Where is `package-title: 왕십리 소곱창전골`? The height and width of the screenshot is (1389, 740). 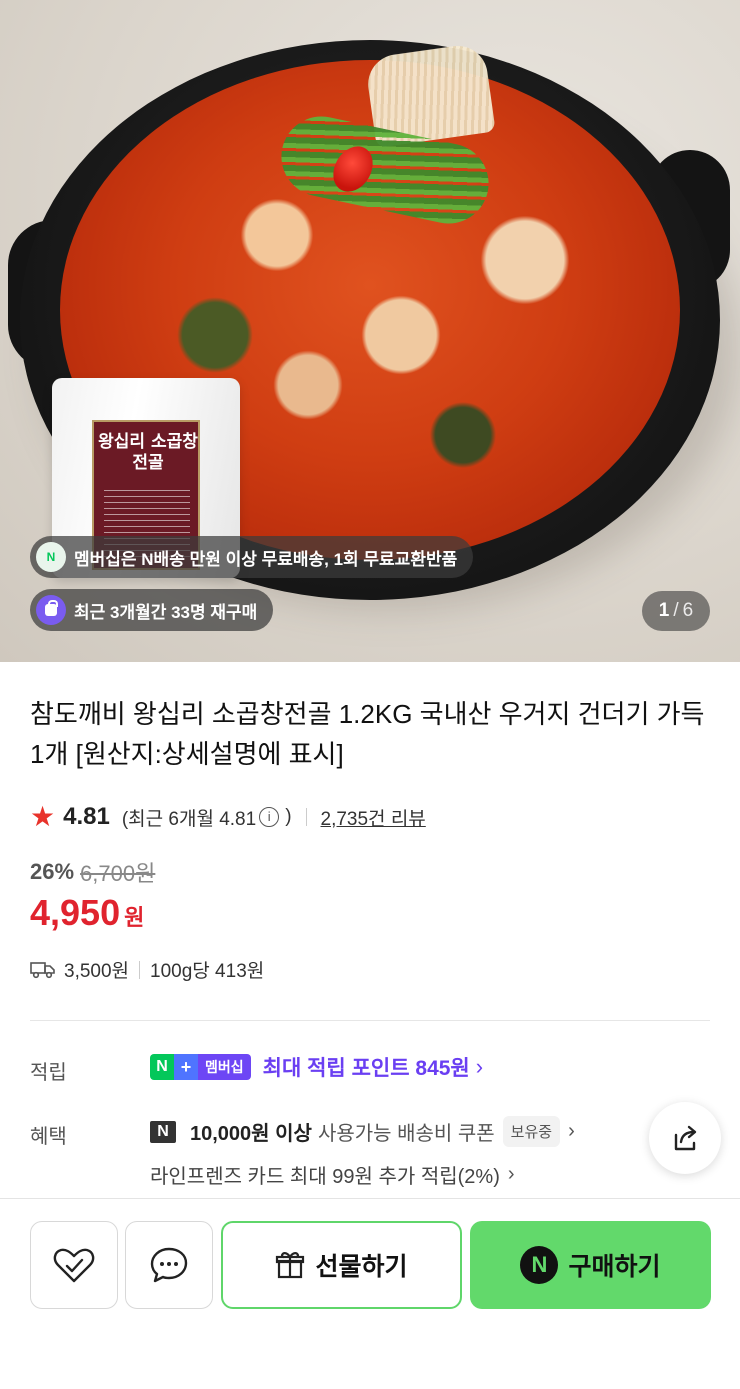
package-title: 왕십리 소곱창전골 is located at coordinates (148, 453).